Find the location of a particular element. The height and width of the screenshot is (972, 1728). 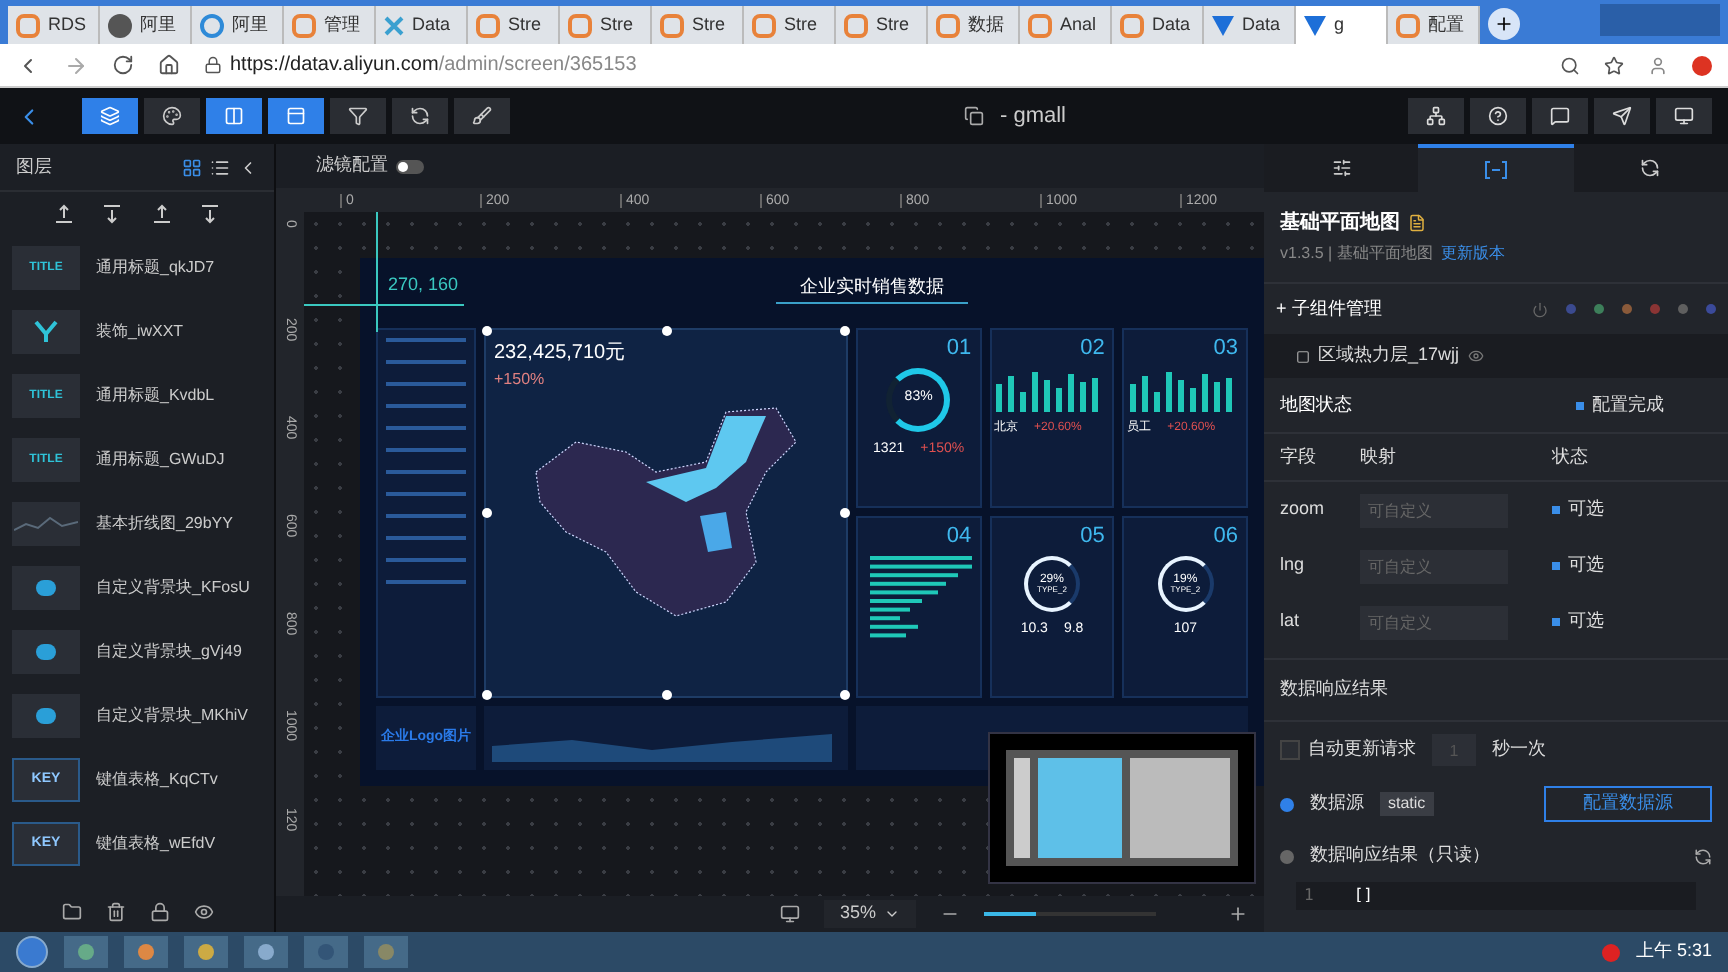

filter-toggle is located at coordinates (410, 166).